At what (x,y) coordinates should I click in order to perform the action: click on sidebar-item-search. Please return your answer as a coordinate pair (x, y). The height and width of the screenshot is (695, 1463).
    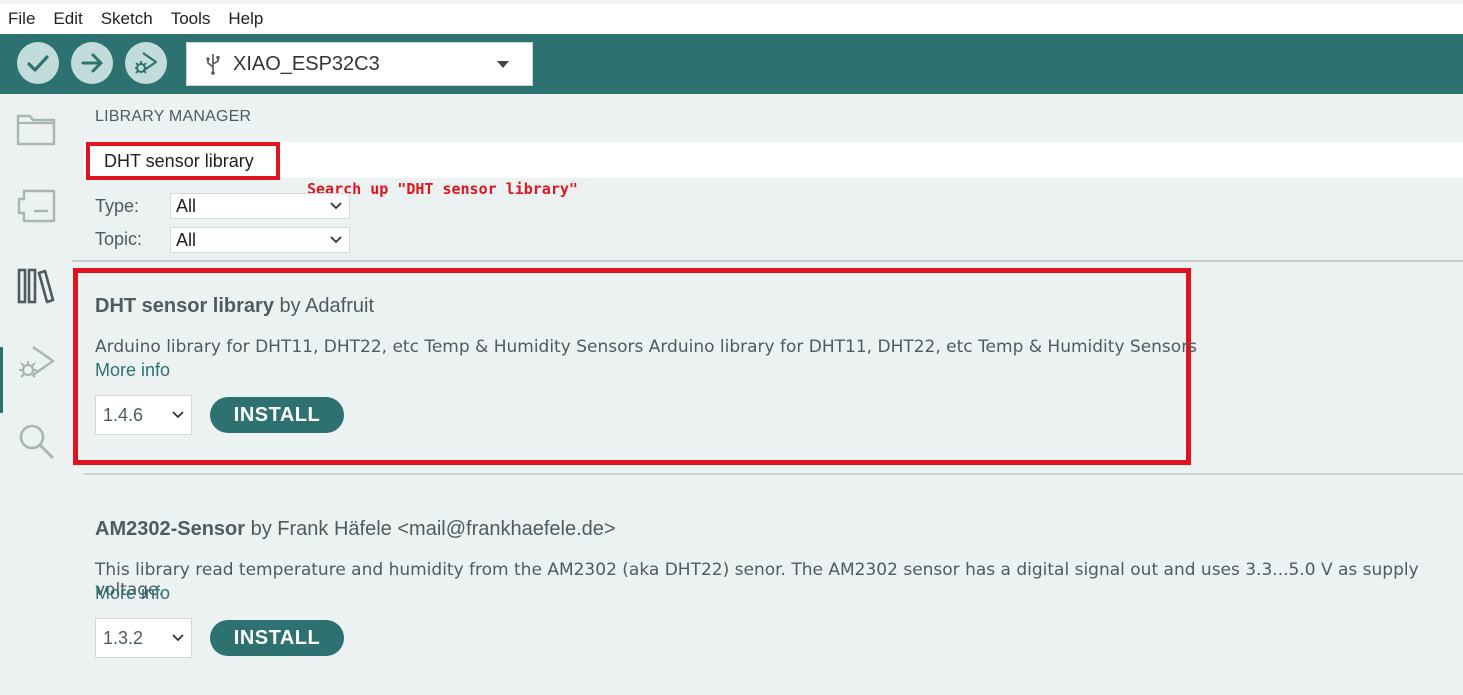
    Looking at the image, I should click on (36, 441).